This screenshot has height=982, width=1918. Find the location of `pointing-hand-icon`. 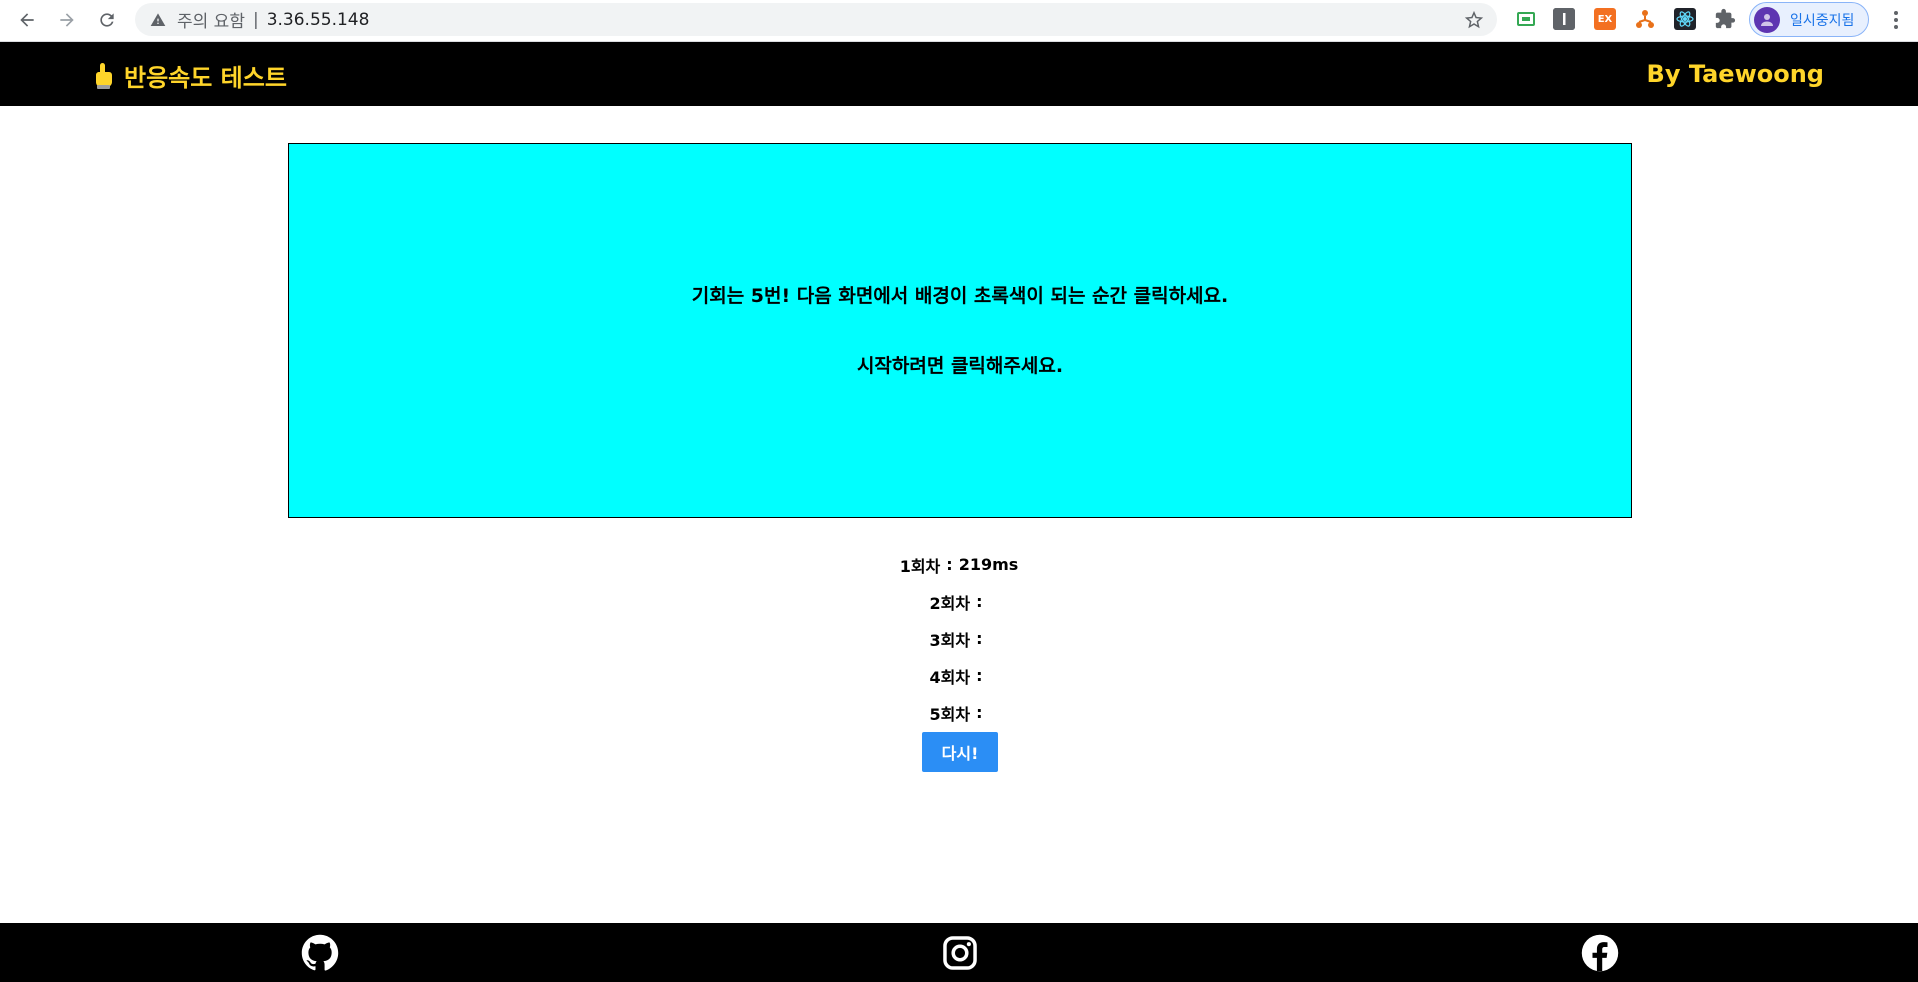

pointing-hand-icon is located at coordinates (104, 75).